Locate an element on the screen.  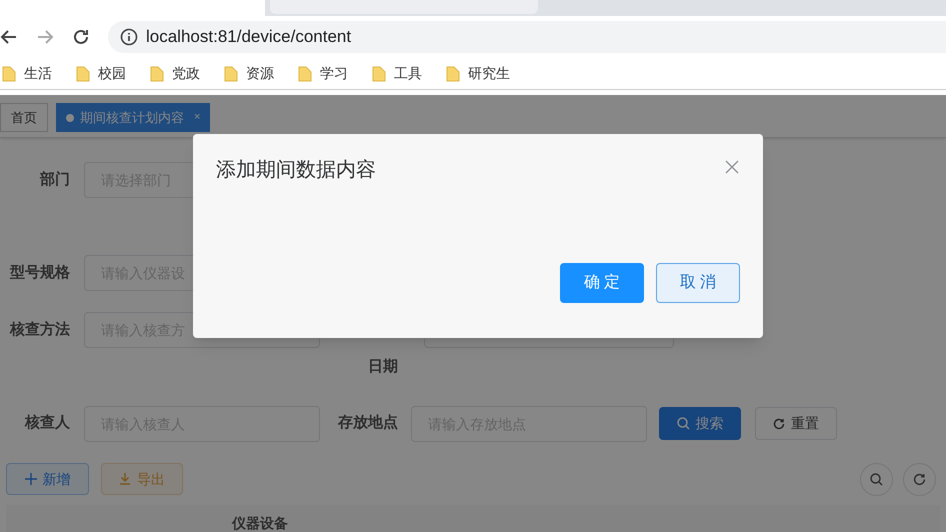
field-label: 型号规格 is located at coordinates (39, 272).